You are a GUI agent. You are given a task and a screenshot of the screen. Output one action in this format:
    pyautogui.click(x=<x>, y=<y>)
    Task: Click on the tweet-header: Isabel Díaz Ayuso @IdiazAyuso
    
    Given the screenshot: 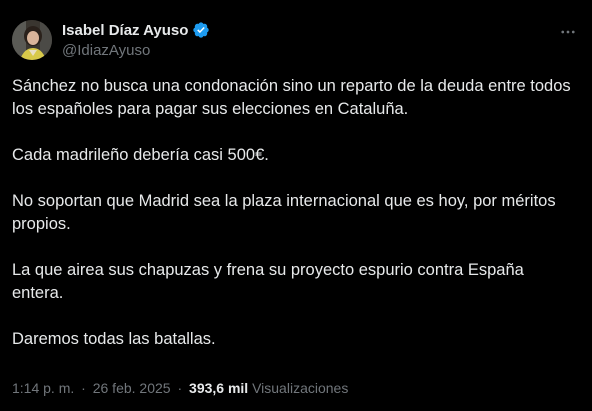 What is the action you would take?
    pyautogui.click(x=296, y=40)
    